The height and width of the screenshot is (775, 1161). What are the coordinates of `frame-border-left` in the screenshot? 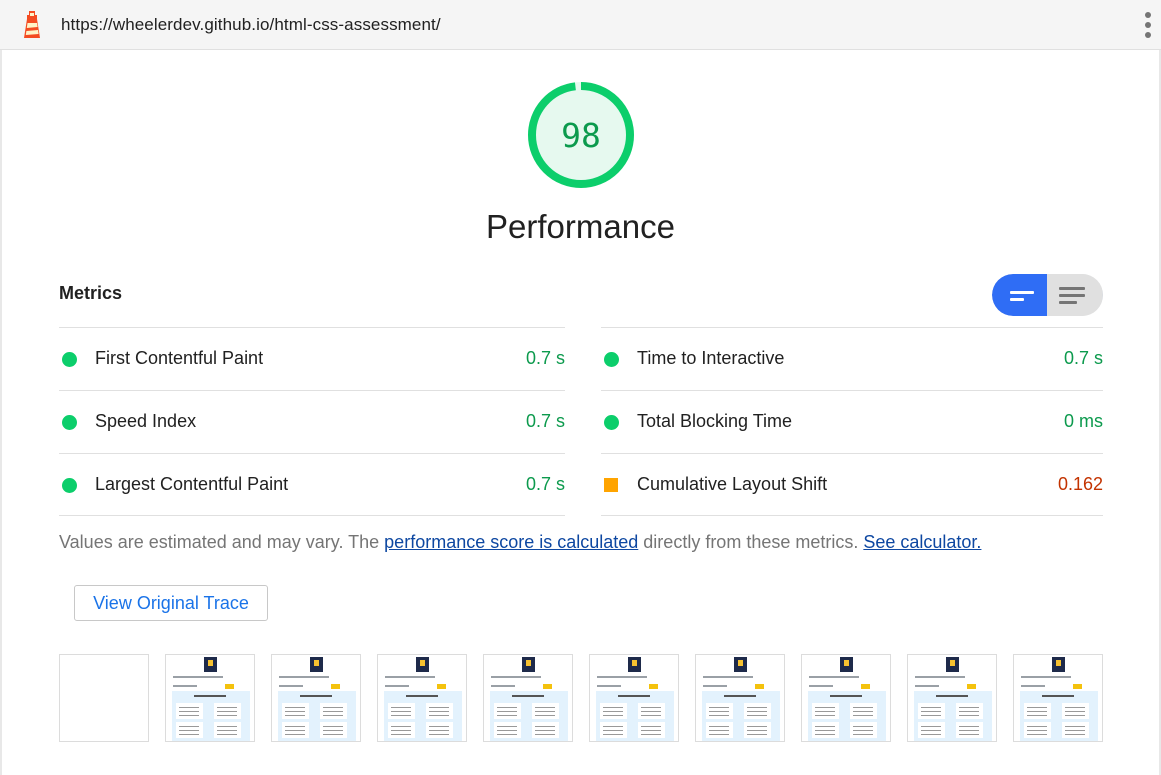 It's located at (1, 412).